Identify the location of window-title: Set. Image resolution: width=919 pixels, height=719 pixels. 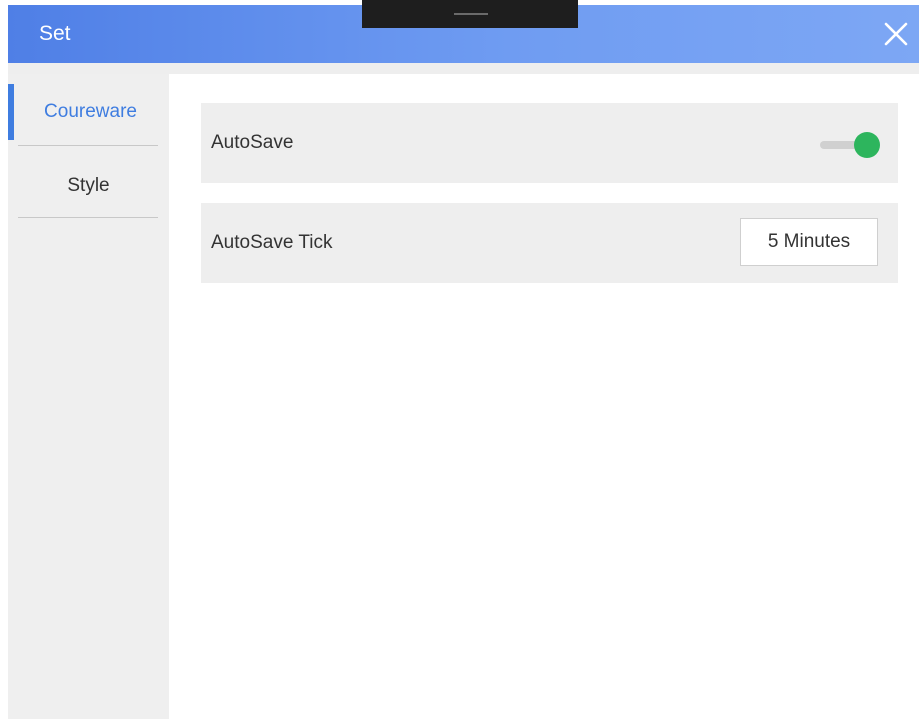
(55, 33).